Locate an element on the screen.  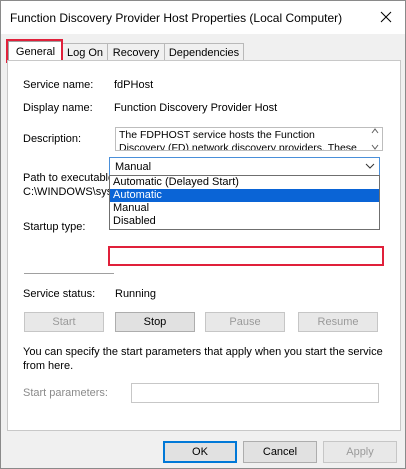
tab-general-label: General is located at coordinates (35, 52).